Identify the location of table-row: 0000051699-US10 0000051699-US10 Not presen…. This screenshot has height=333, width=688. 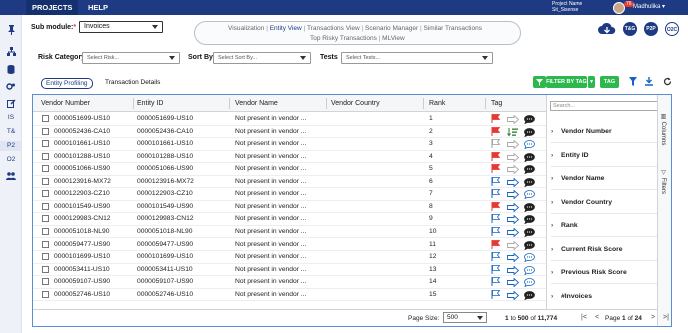
(289, 119).